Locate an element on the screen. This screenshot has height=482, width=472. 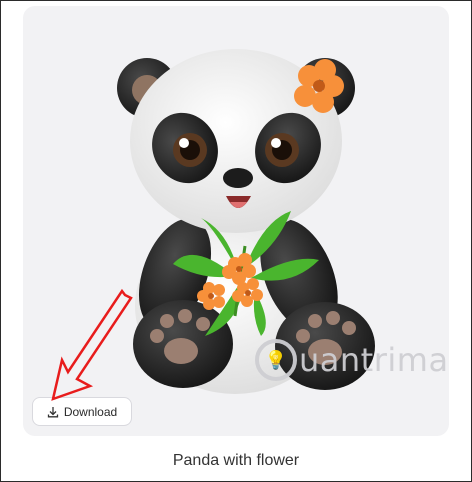
download-label: Download is located at coordinates (90, 411).